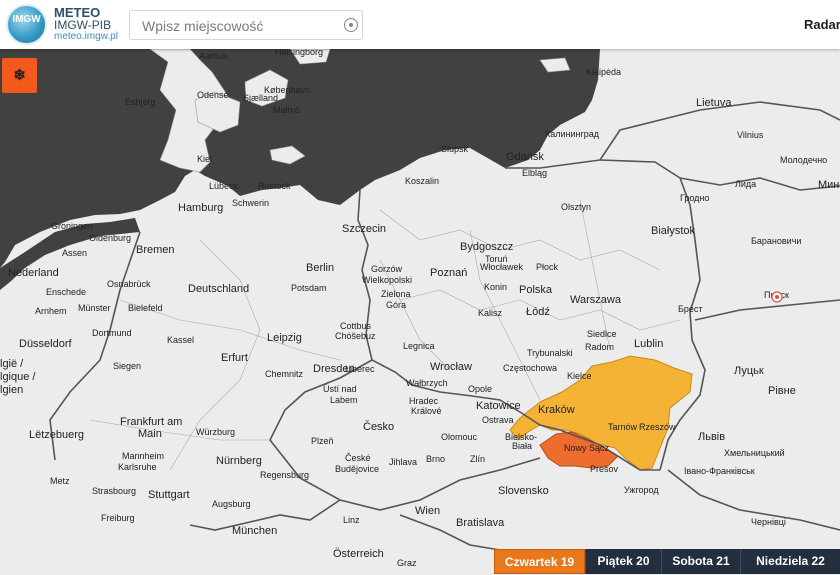  I want to click on country-cesko: Česko, so click(378, 426).